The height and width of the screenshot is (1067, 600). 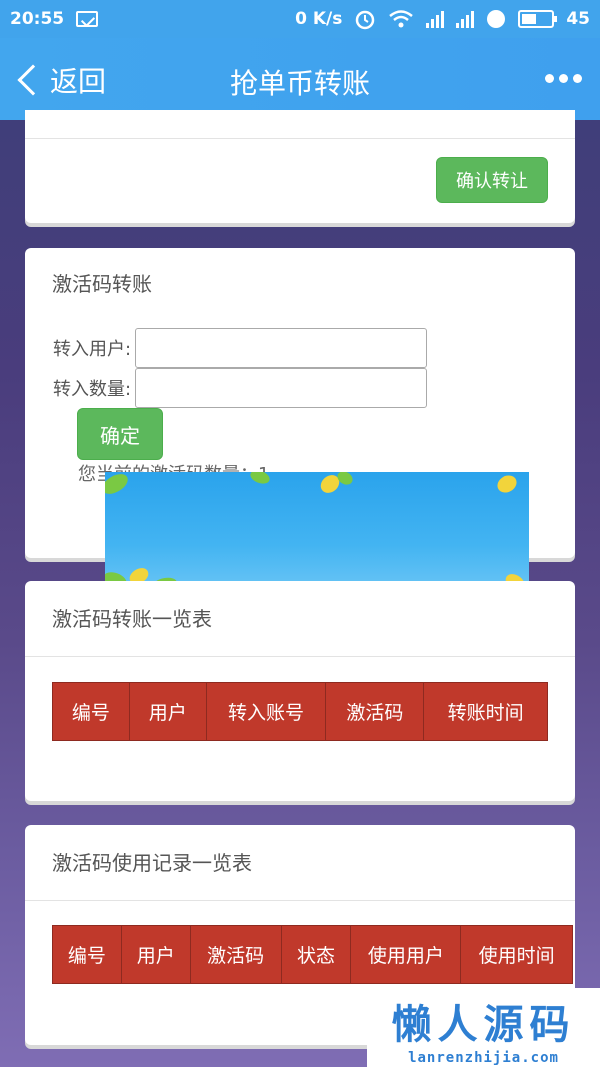 I want to click on column-header: 使用用户, so click(x=406, y=954).